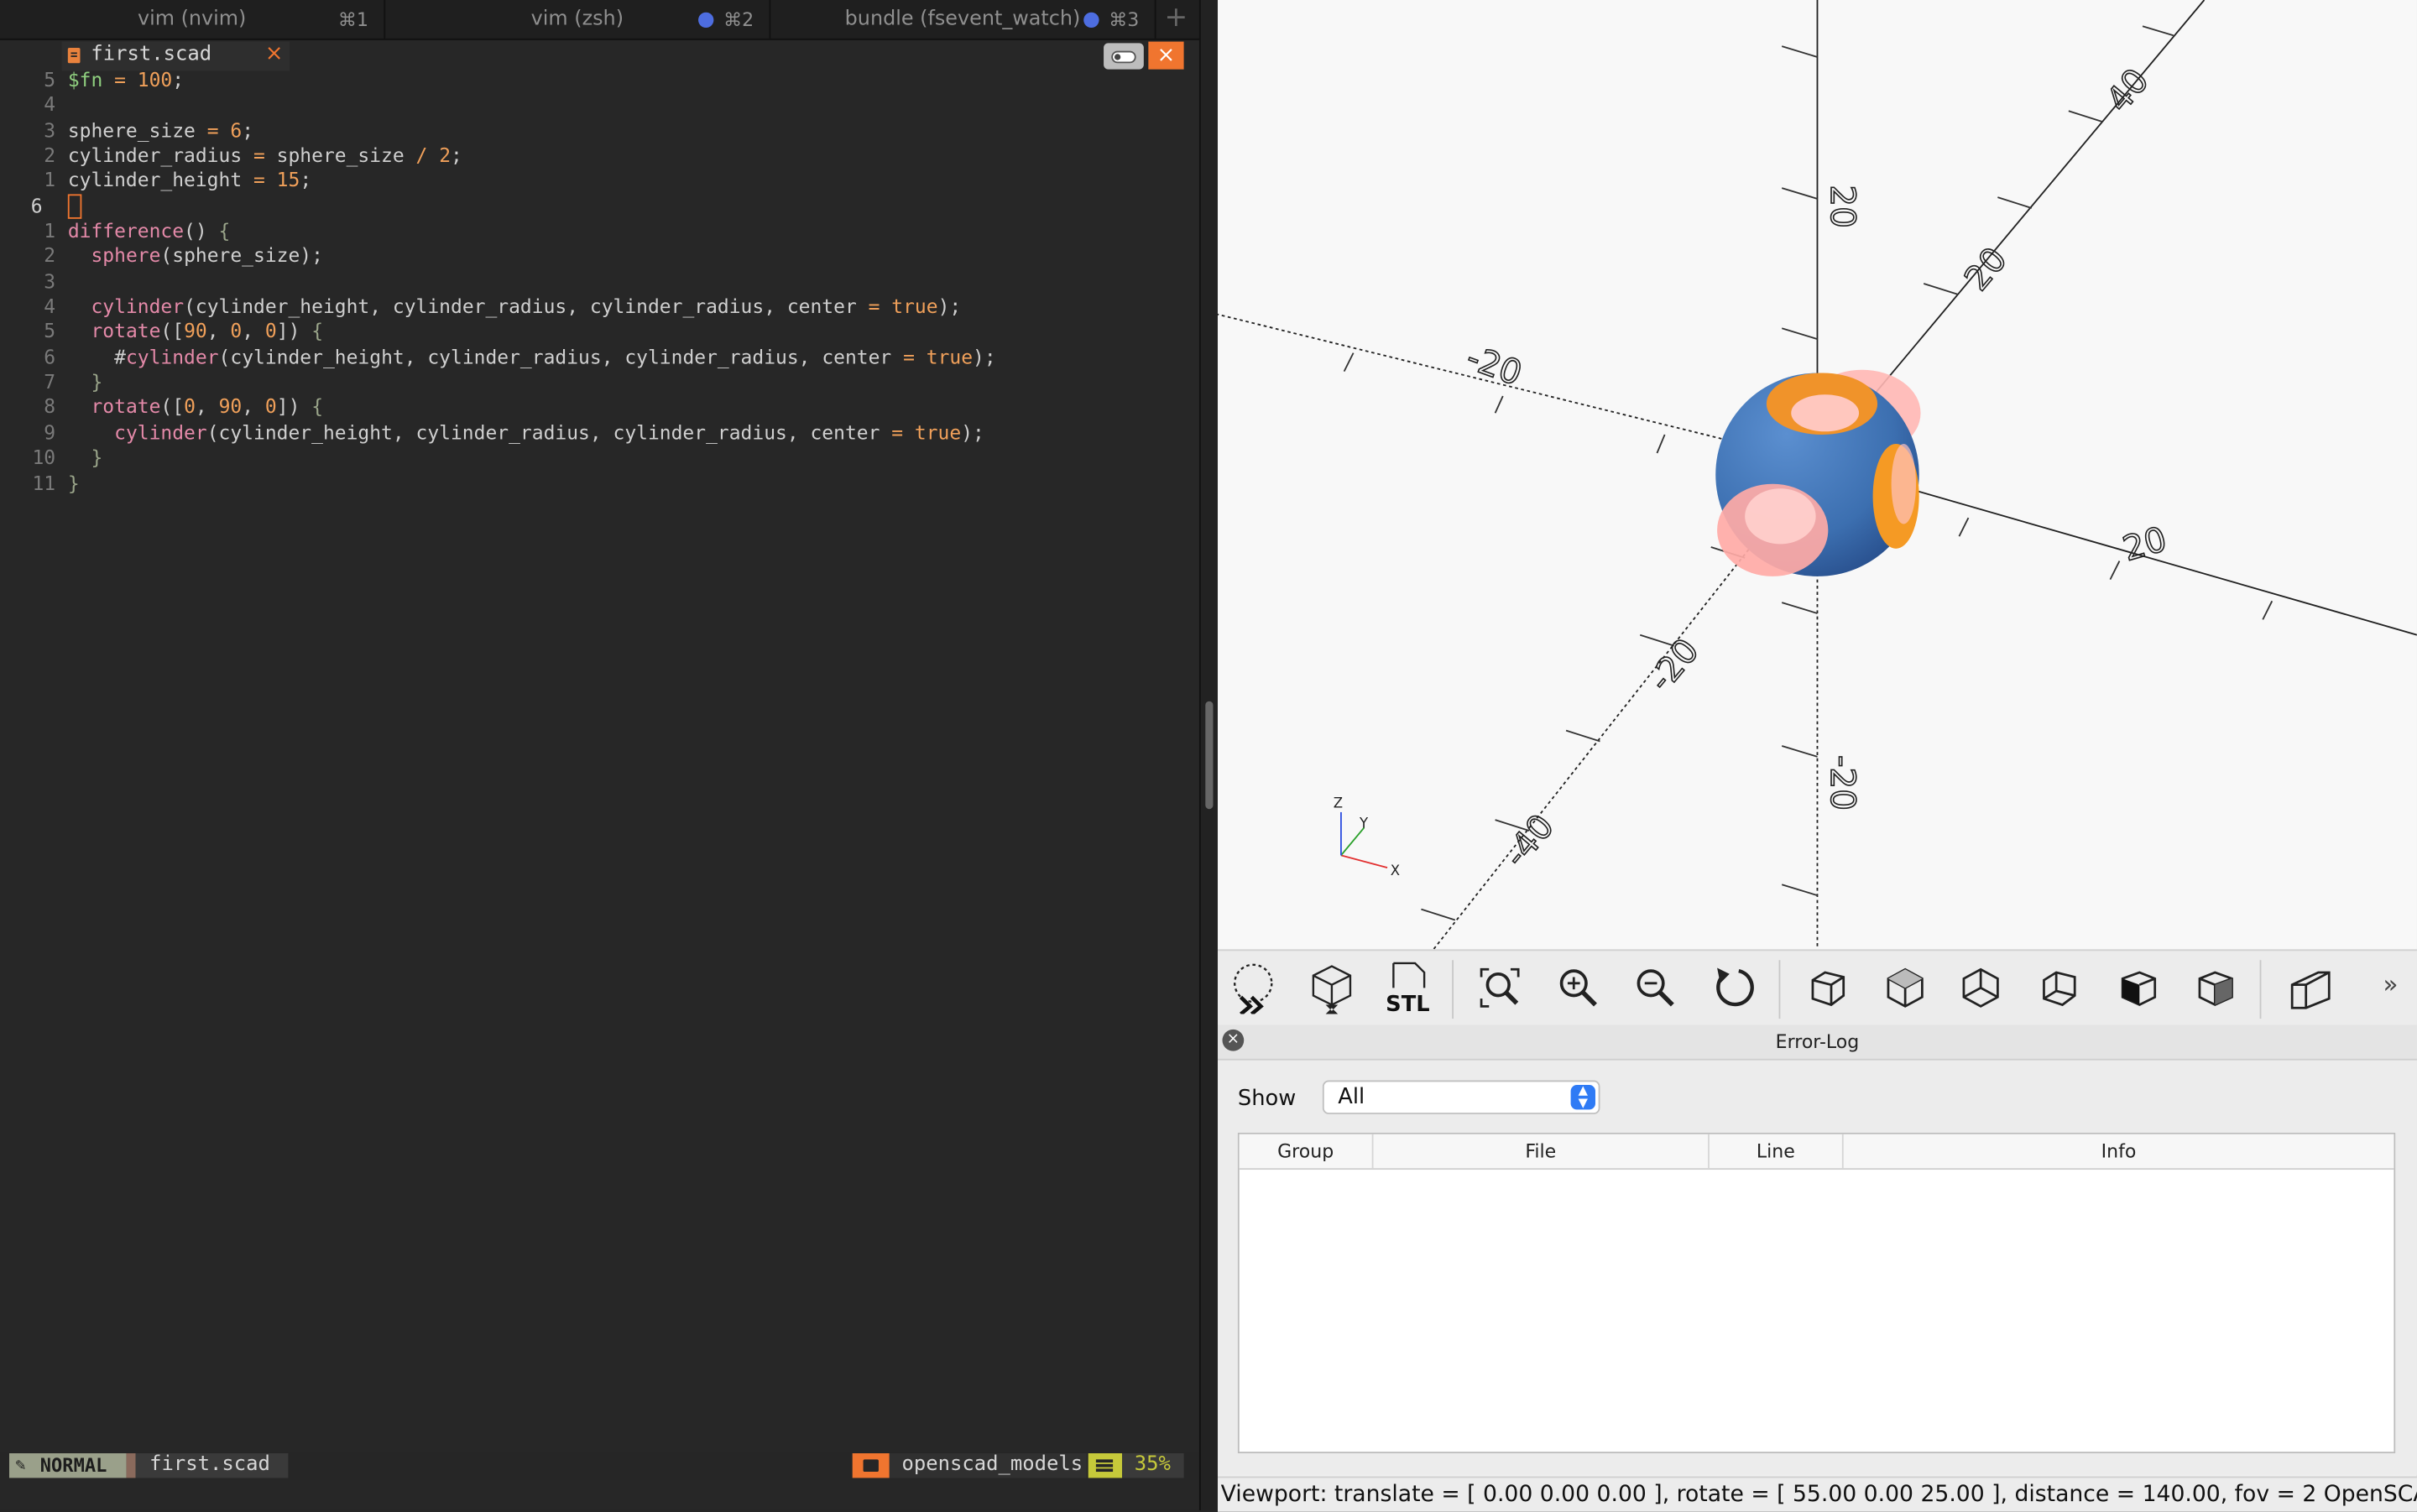 This screenshot has height=1512, width=2417. I want to click on code-line: 1 cylinder_height = 15;, so click(599, 182).